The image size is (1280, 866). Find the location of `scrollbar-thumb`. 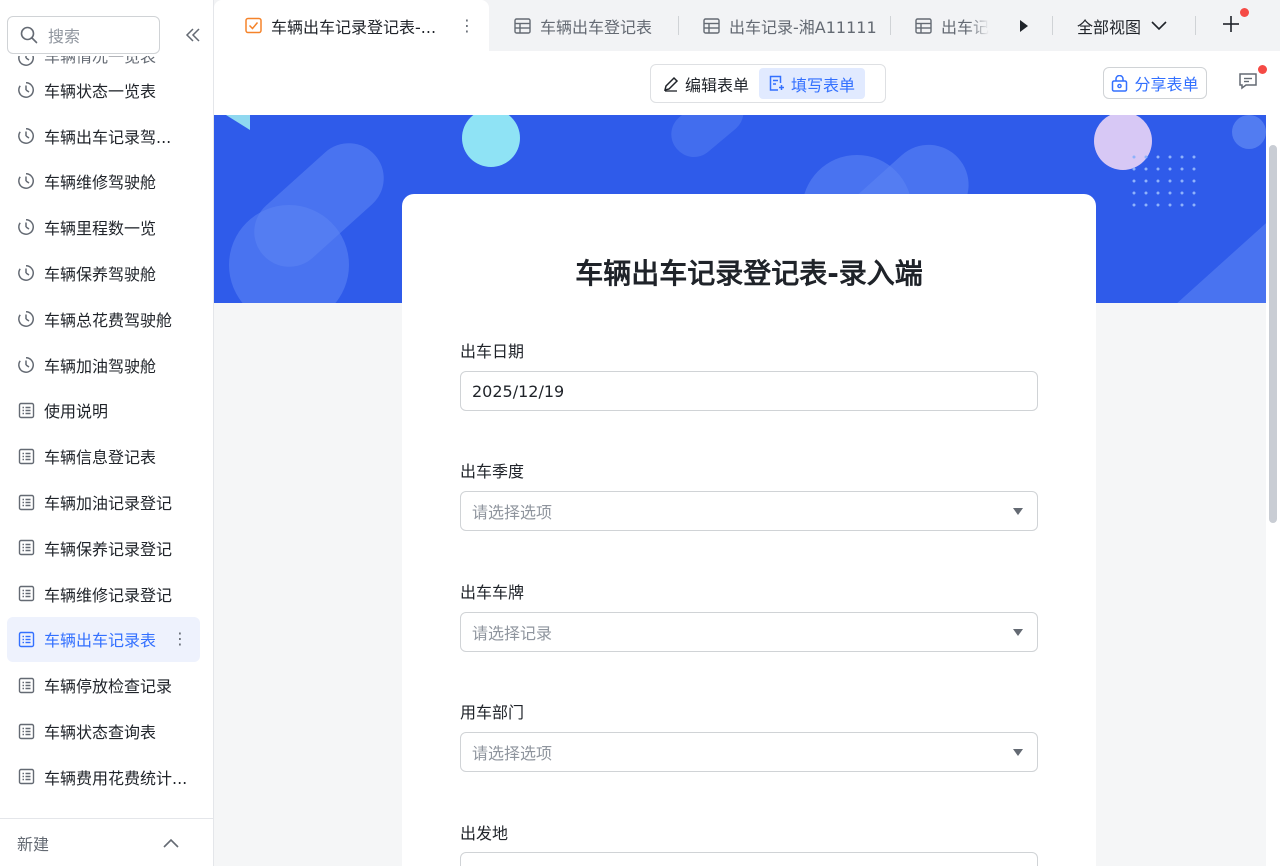

scrollbar-thumb is located at coordinates (1273, 334).